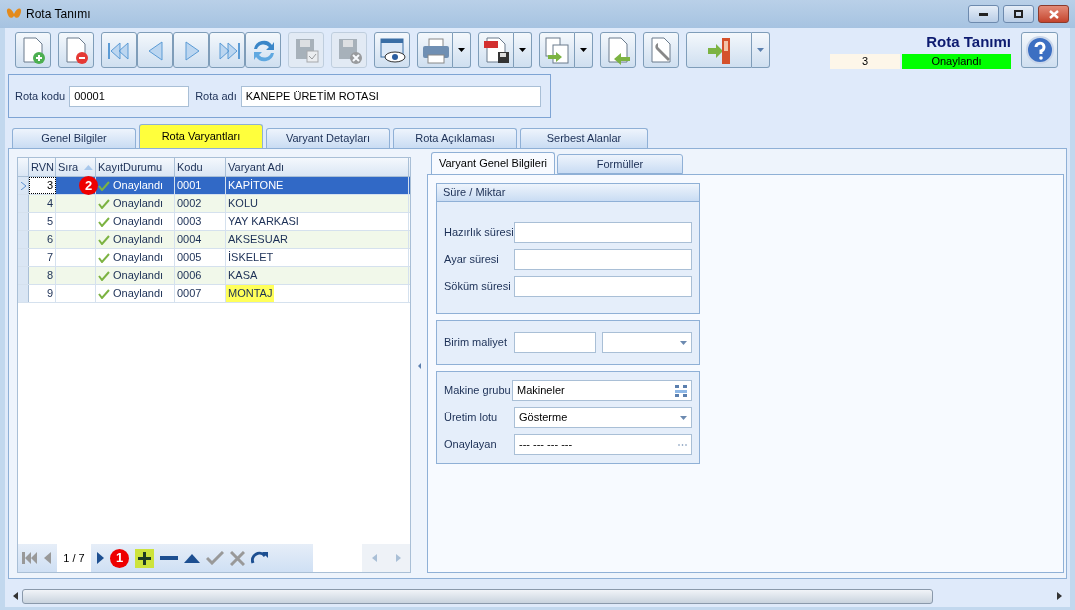 This screenshot has height=610, width=1075. Describe the element at coordinates (42, 257) in the screenshot. I see `table-cell: 7` at that location.